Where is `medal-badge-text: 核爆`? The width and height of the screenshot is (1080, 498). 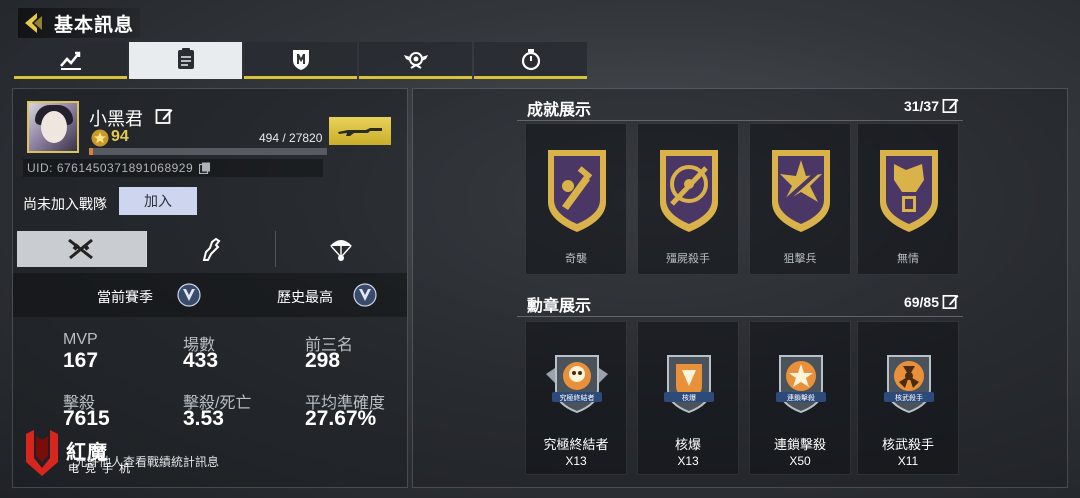 medal-badge-text: 核爆 is located at coordinates (689, 397).